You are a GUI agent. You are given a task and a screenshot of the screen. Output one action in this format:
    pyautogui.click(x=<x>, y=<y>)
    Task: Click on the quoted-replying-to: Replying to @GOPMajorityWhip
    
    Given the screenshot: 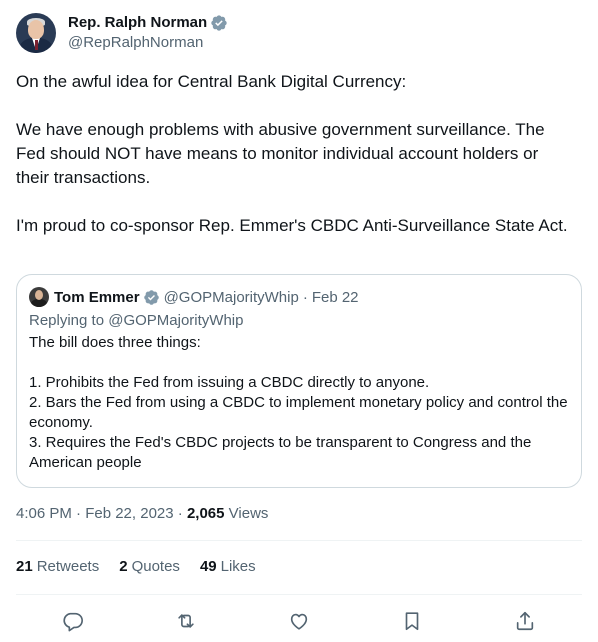 What is the action you would take?
    pyautogui.click(x=136, y=320)
    